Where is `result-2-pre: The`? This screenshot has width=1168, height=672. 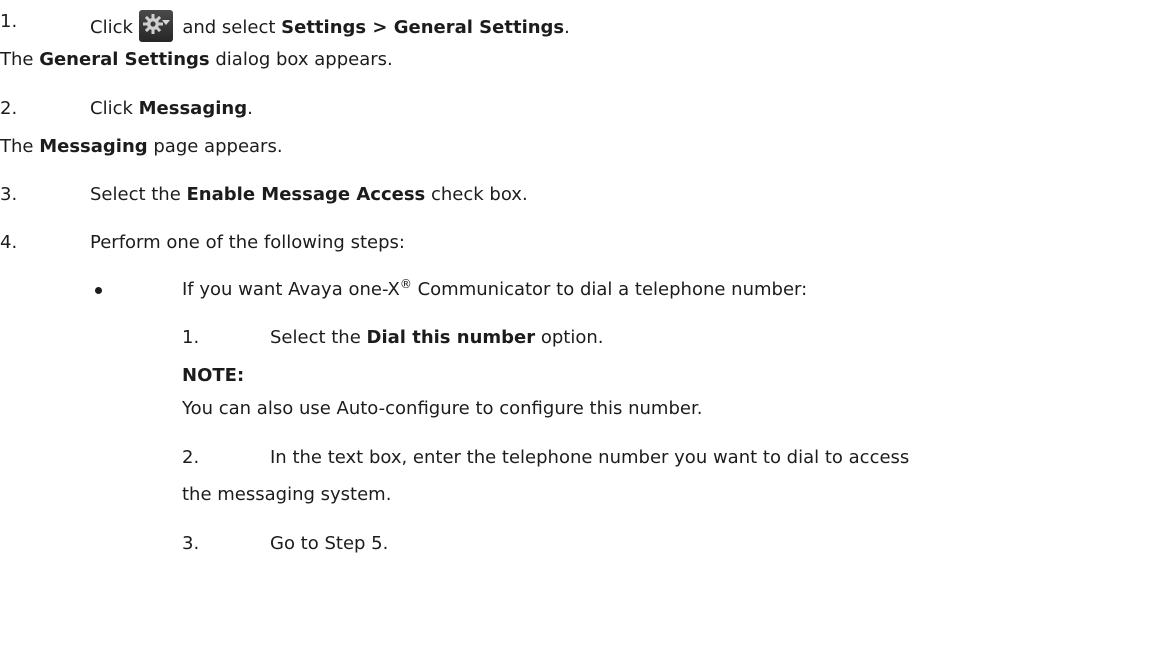
result-2-pre: The is located at coordinates (20, 146).